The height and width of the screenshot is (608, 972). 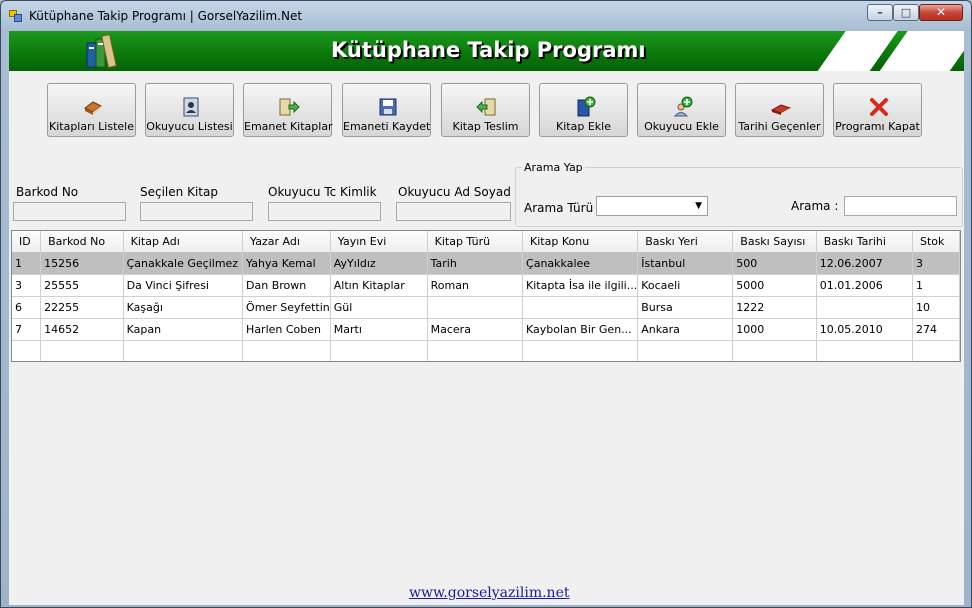 What do you see at coordinates (865, 329) in the screenshot?
I see `table-cell: 10.05.2010` at bounding box center [865, 329].